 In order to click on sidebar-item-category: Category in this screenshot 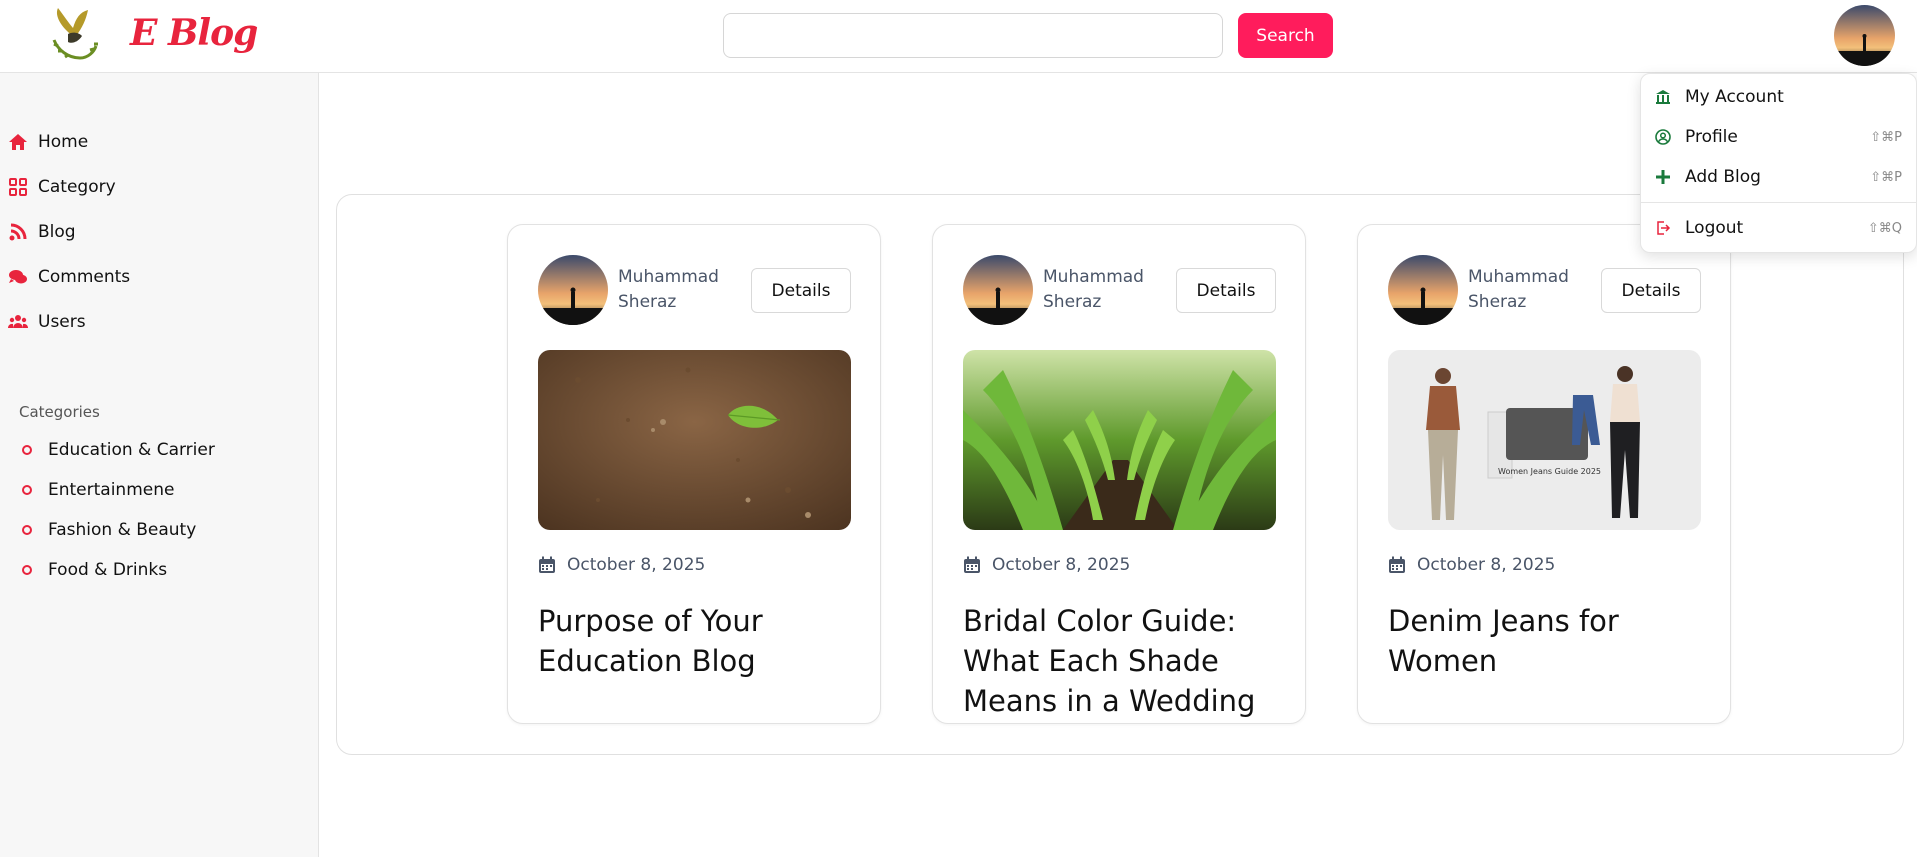, I will do `click(62, 187)`.